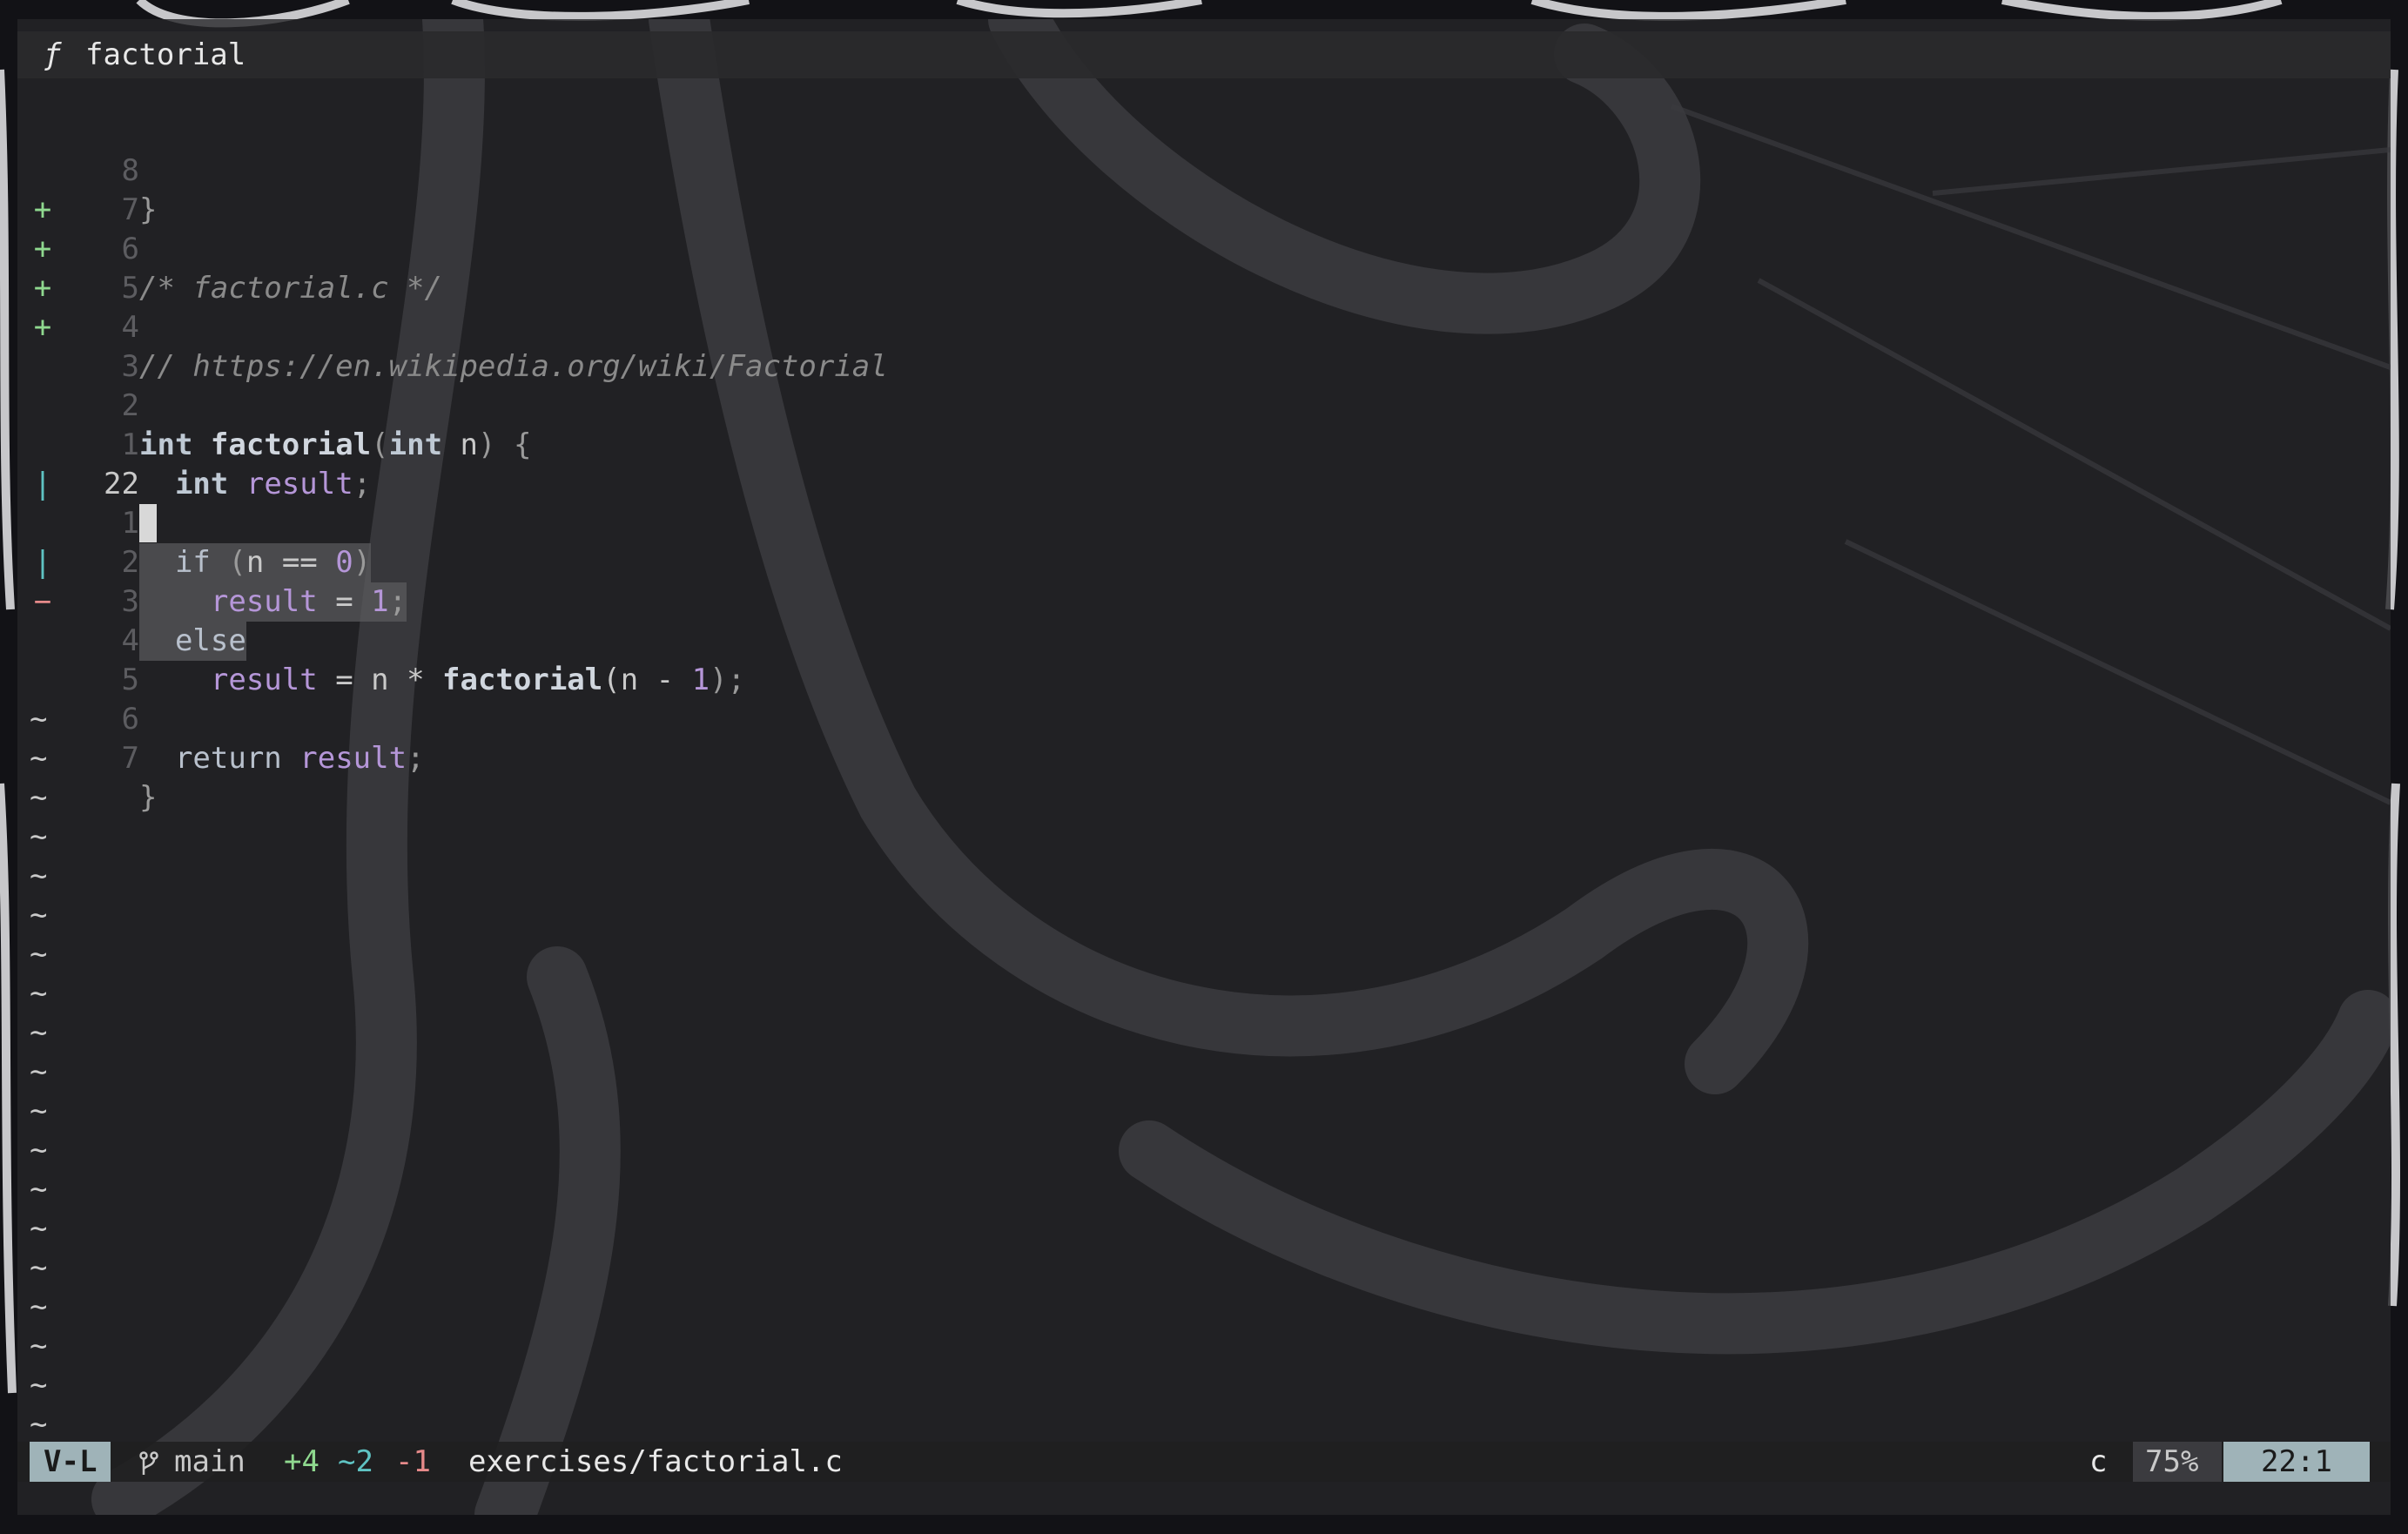  I want to click on buffer-line: + 5, so click(1204, 248).